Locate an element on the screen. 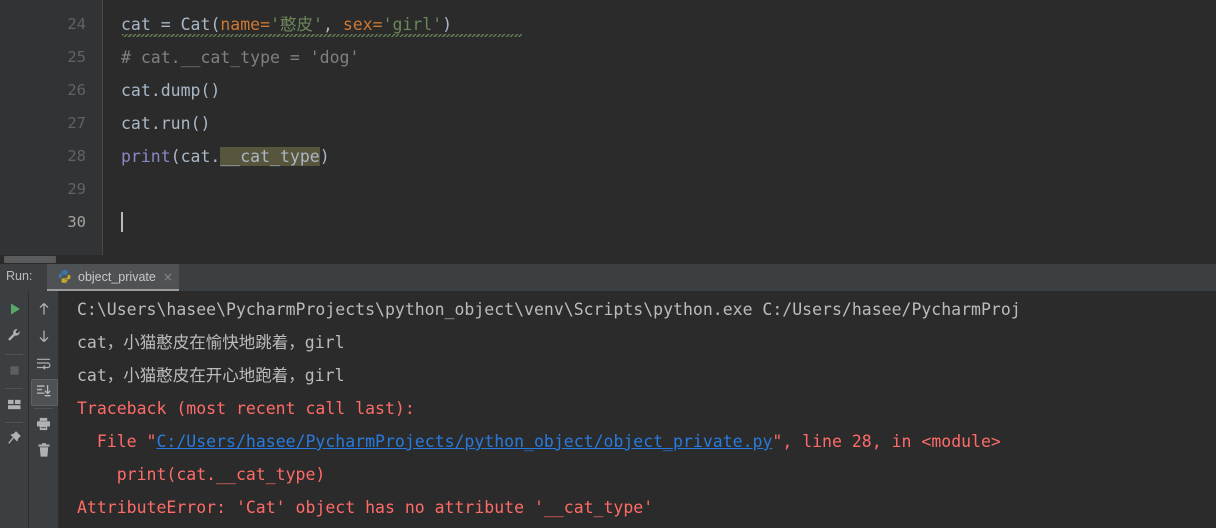 This screenshot has width=1216, height=528. pin-button is located at coordinates (14, 439).